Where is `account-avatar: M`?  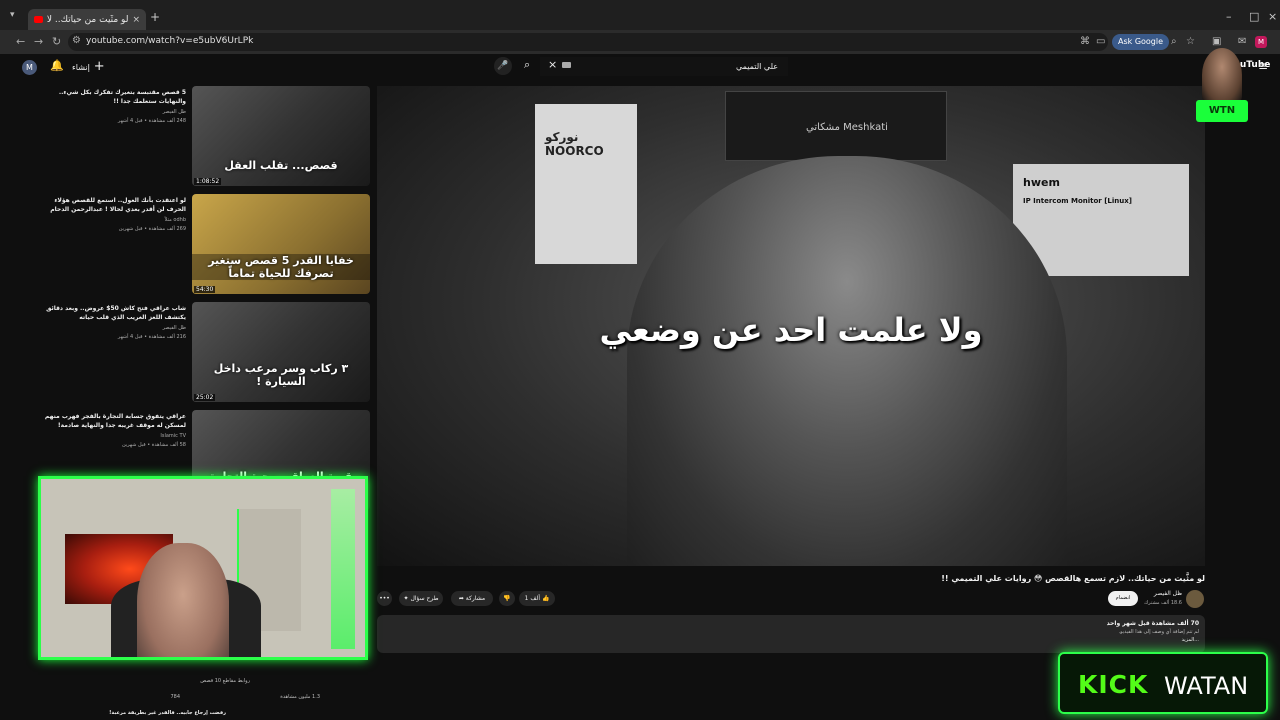
account-avatar: M is located at coordinates (29, 67).